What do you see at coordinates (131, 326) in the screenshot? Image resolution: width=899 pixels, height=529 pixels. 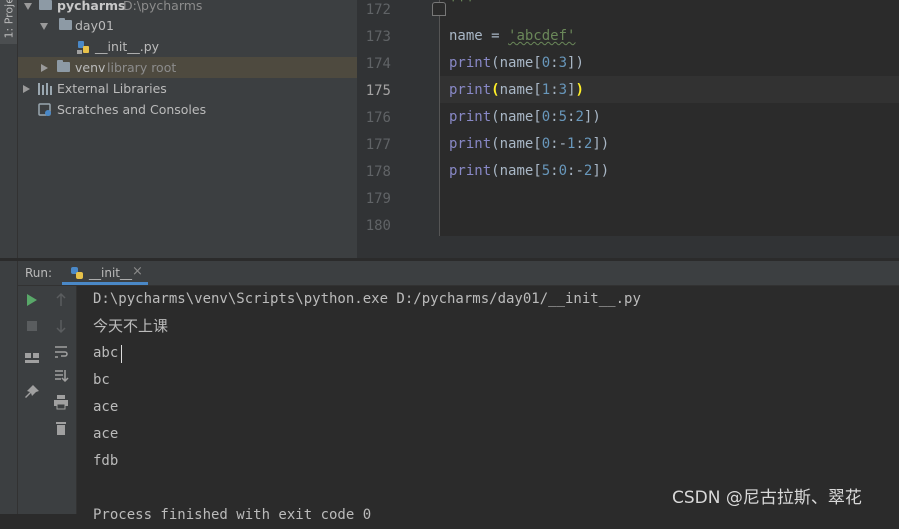 I see `console-line: 今天不上课` at bounding box center [131, 326].